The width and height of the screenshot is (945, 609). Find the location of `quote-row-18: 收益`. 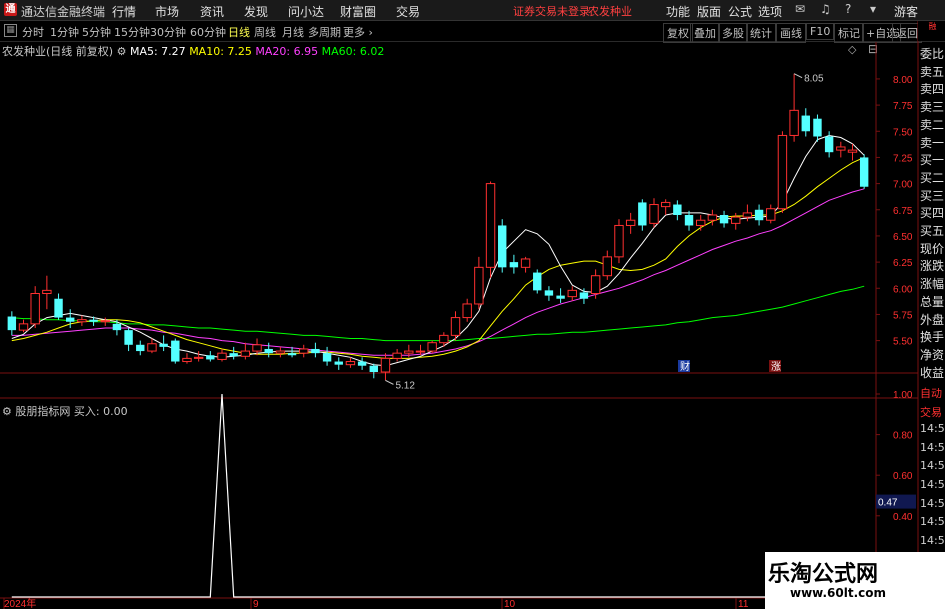

quote-row-18: 收益 is located at coordinates (932, 372).